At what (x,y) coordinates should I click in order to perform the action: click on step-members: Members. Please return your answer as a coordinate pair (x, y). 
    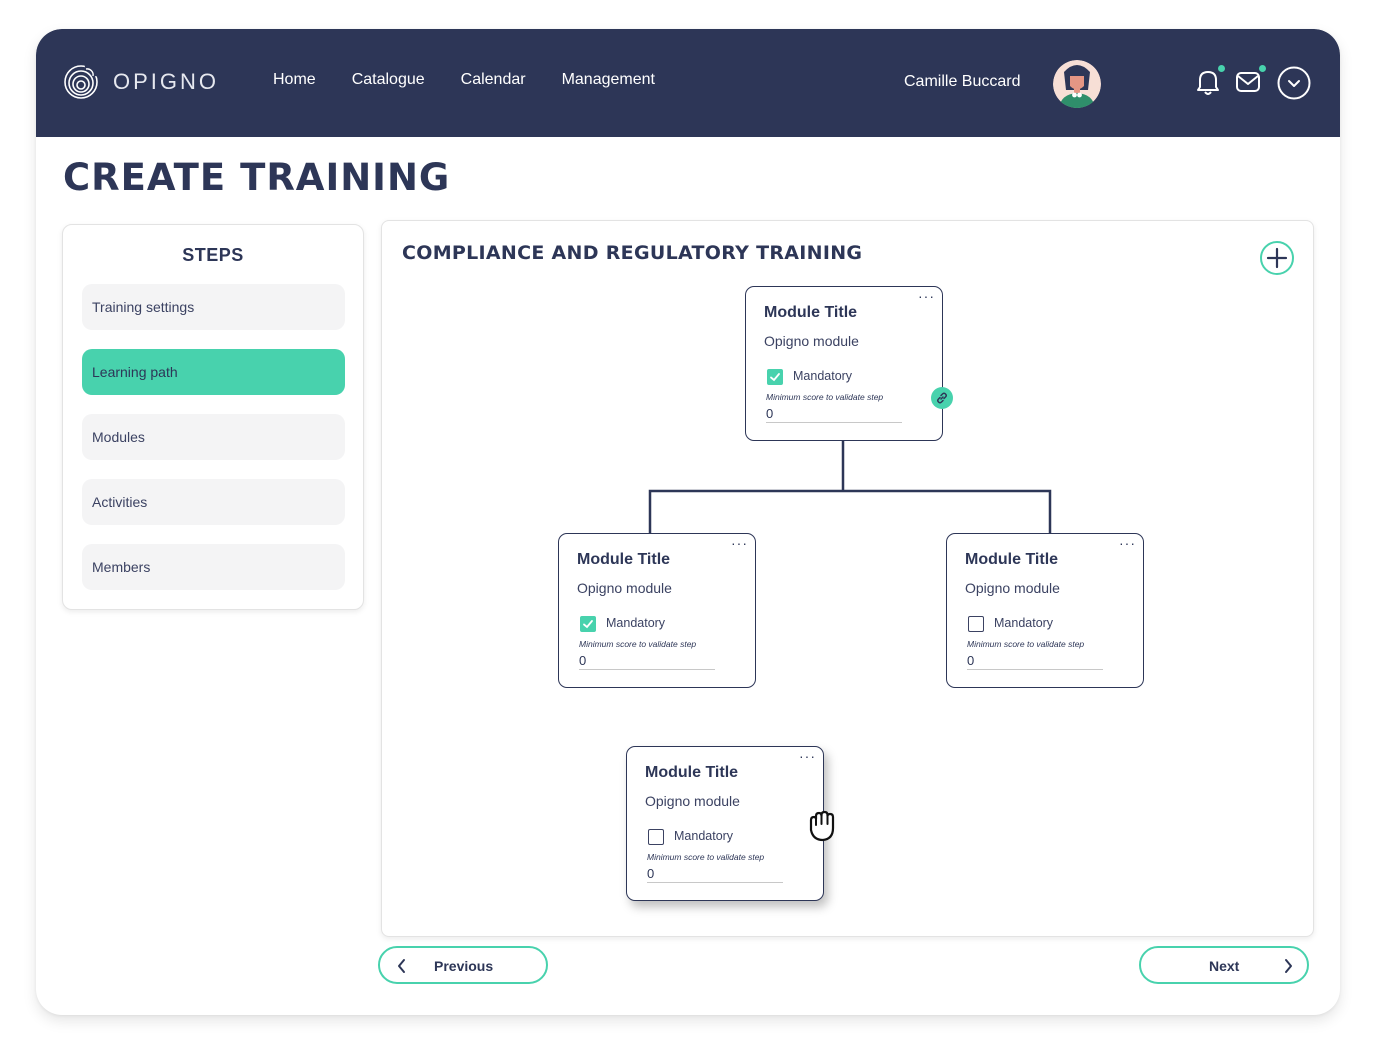
    Looking at the image, I should click on (213, 567).